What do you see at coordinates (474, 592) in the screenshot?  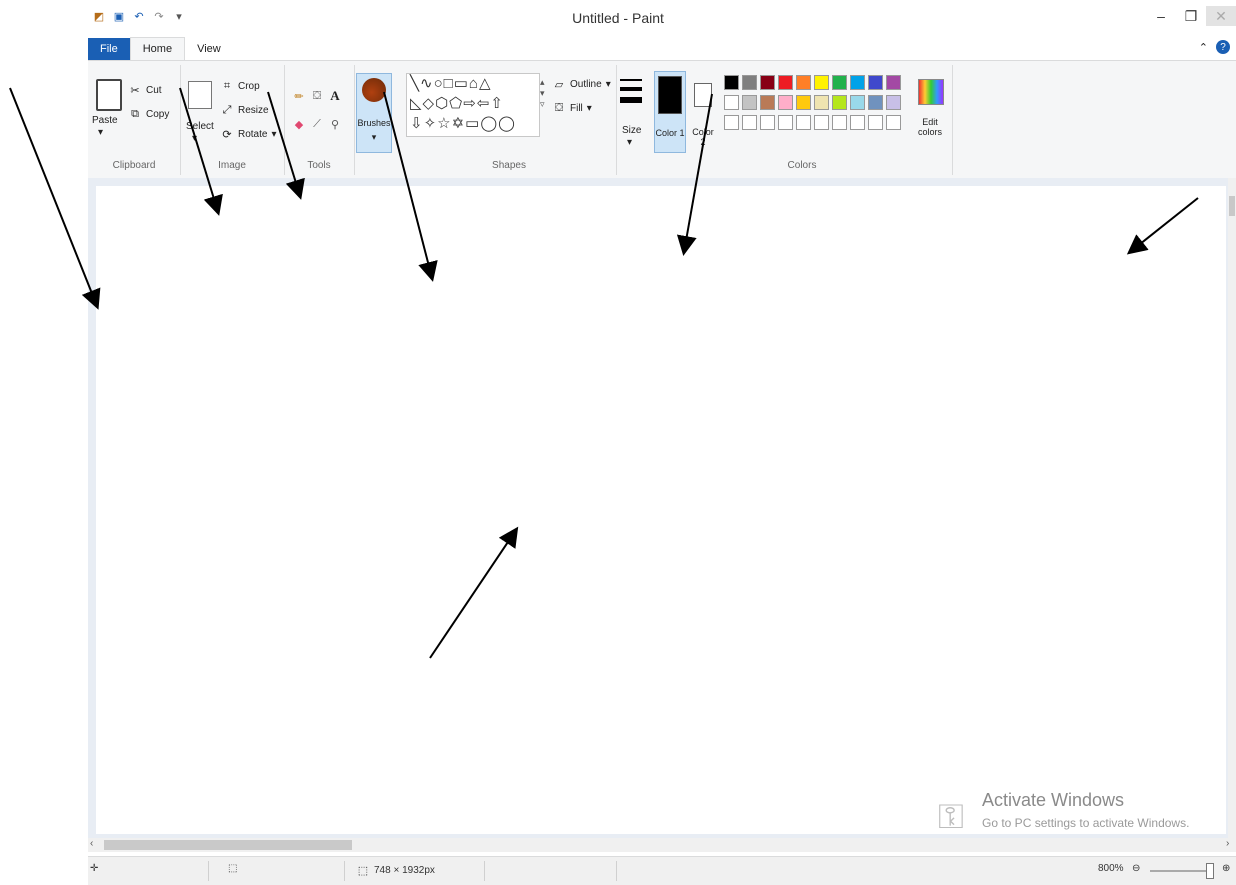 I see `arrow-to-canvas-center` at bounding box center [474, 592].